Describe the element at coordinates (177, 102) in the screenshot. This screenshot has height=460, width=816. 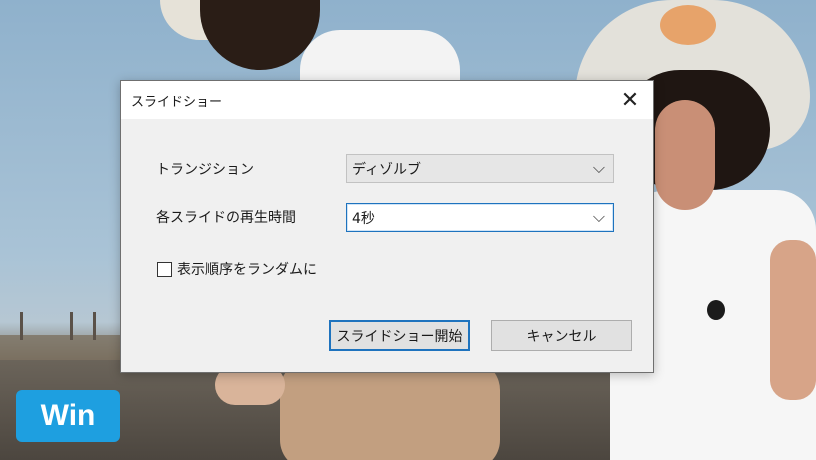
I see `dialog-title: スライドショー` at that location.